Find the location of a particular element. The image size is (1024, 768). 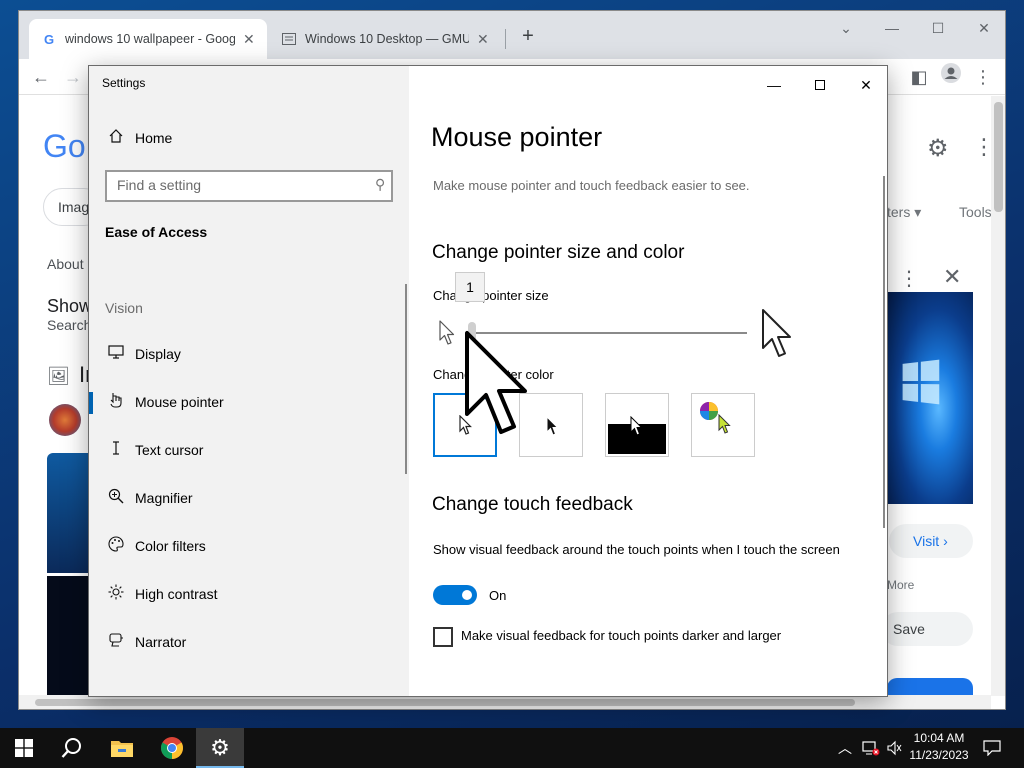

close-button: ✕ is located at coordinates (865, 85).